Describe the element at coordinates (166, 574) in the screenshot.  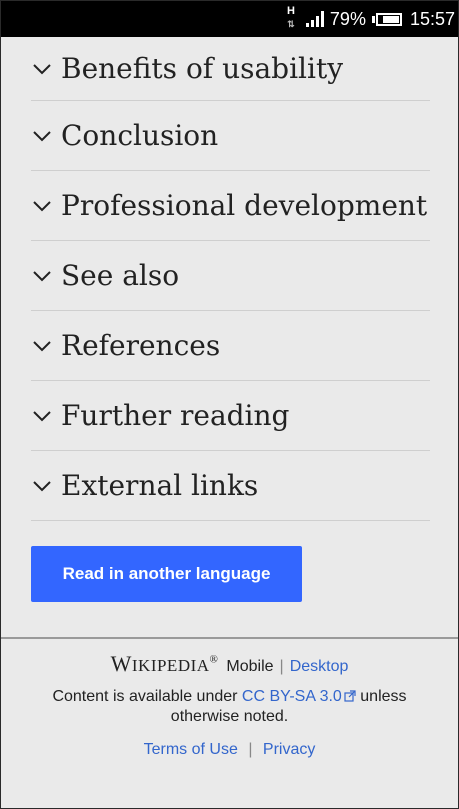
I see `read-in-another-language-button: Read in another language` at that location.